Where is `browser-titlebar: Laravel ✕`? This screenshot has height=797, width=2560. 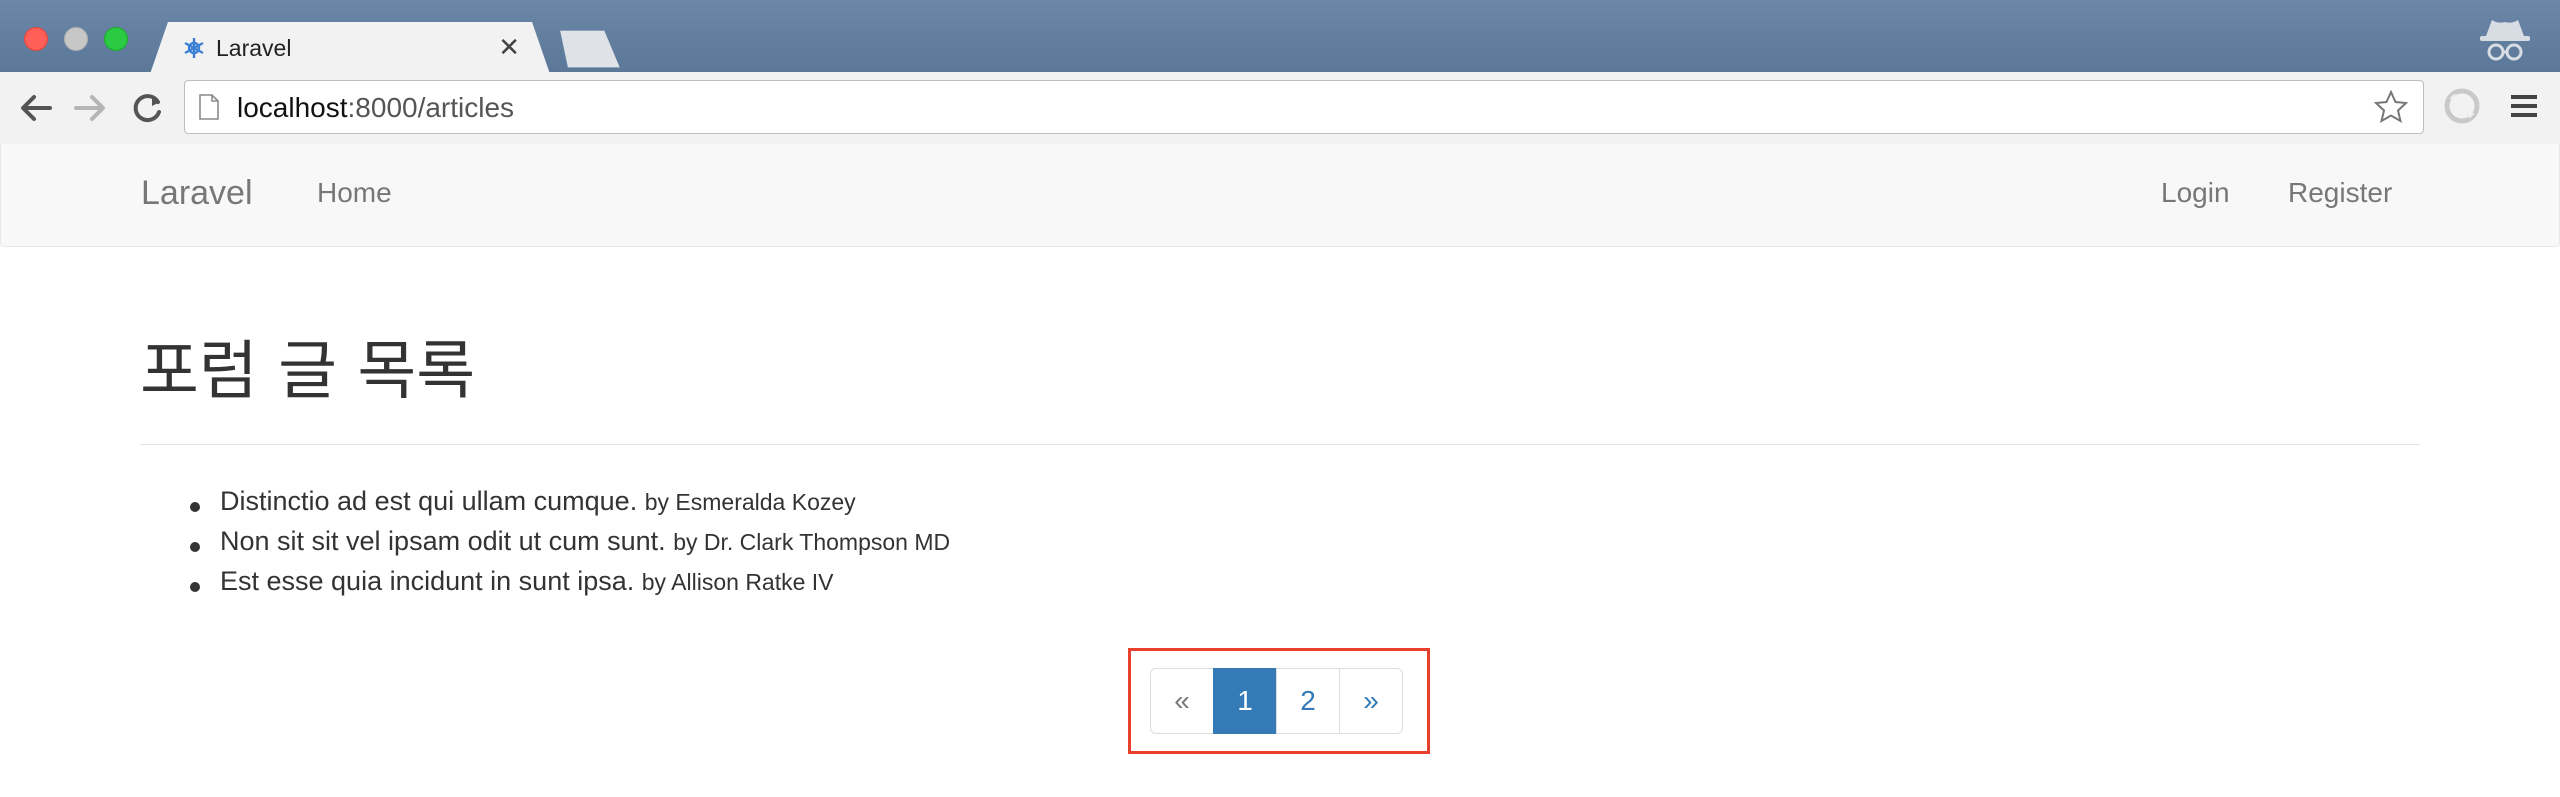
browser-titlebar: Laravel ✕ is located at coordinates (1280, 36).